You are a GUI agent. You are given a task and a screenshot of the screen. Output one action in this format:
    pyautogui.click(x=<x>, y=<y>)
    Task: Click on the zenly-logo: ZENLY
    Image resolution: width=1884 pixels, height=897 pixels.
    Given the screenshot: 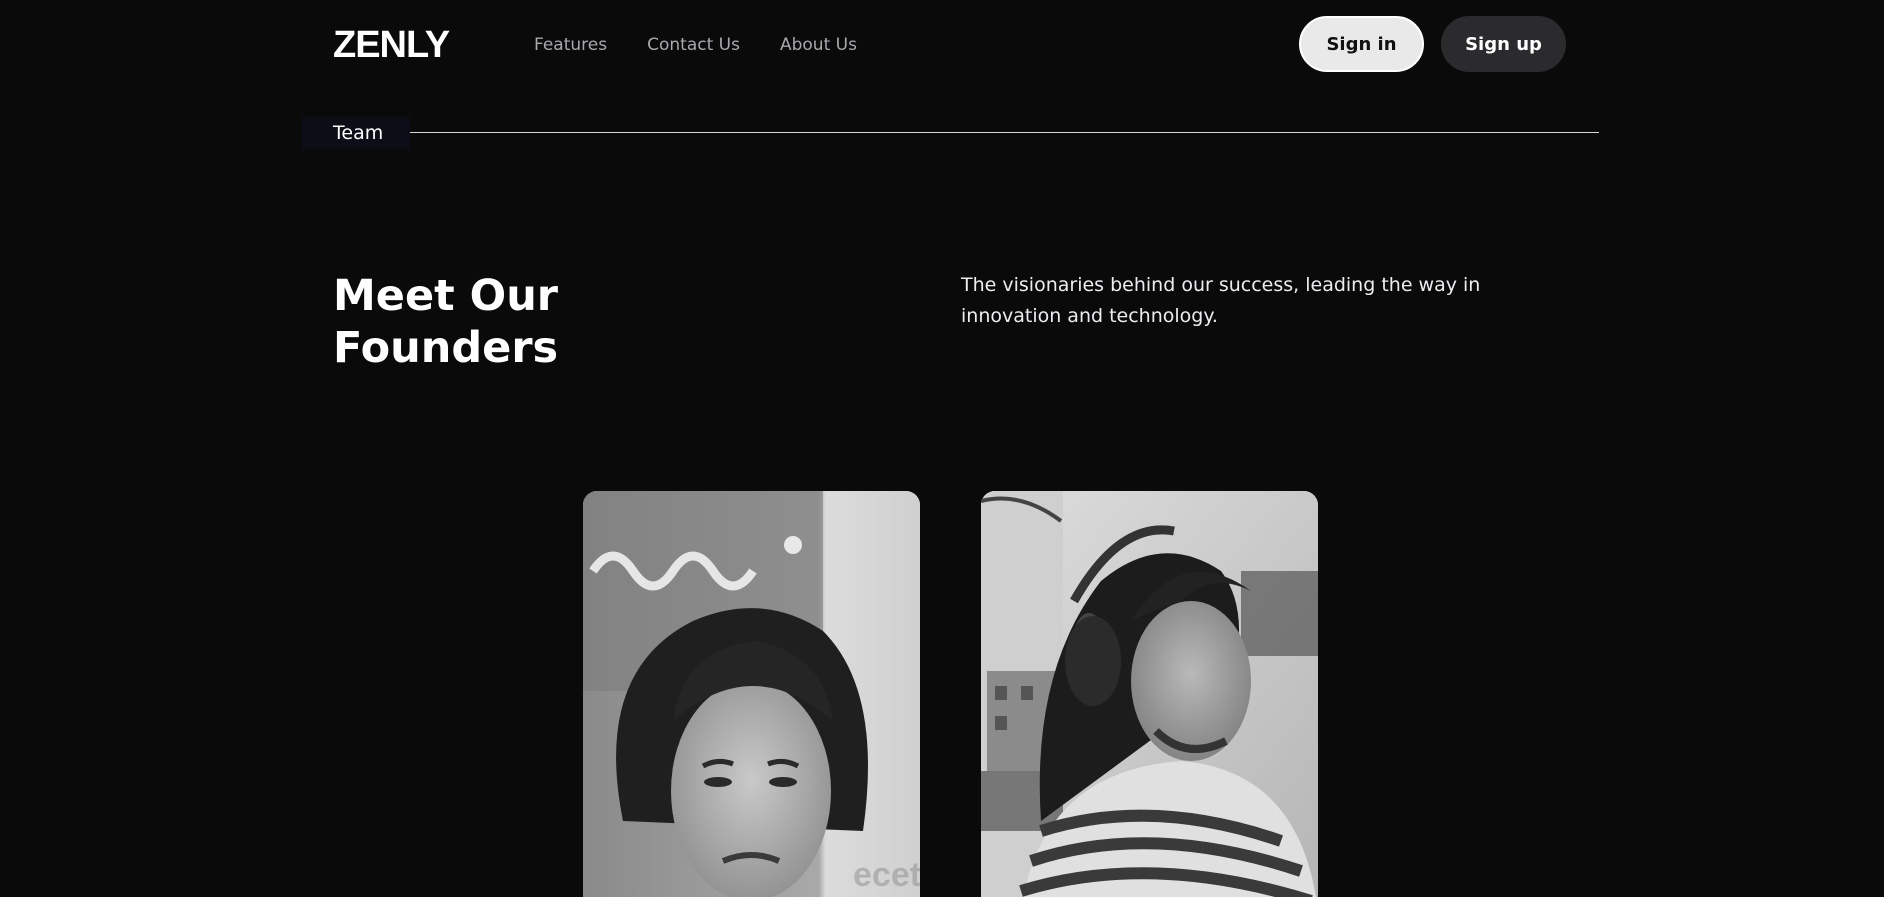 What is the action you would take?
    pyautogui.click(x=391, y=45)
    